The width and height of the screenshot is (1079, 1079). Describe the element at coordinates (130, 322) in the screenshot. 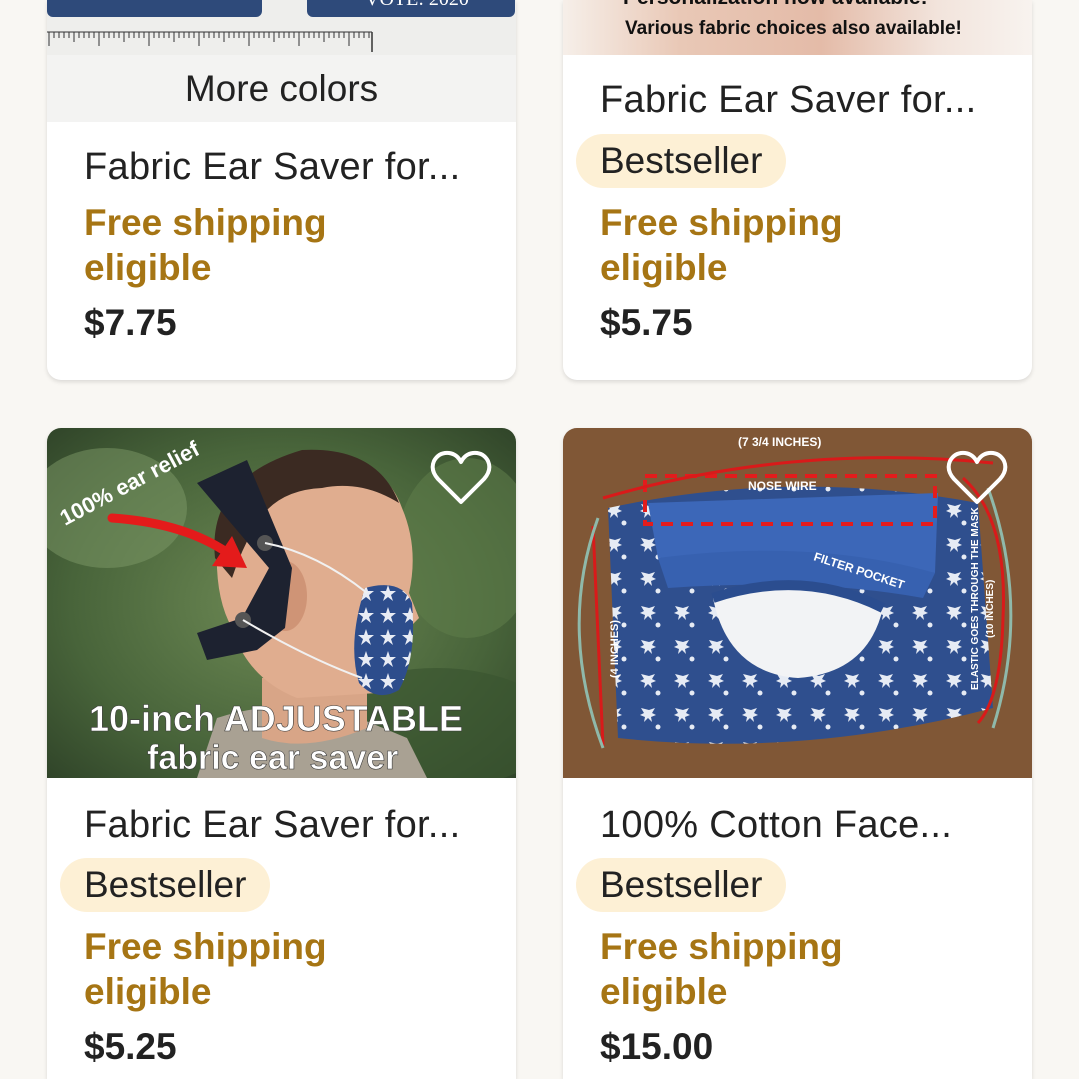

I see `price: $7.75` at that location.